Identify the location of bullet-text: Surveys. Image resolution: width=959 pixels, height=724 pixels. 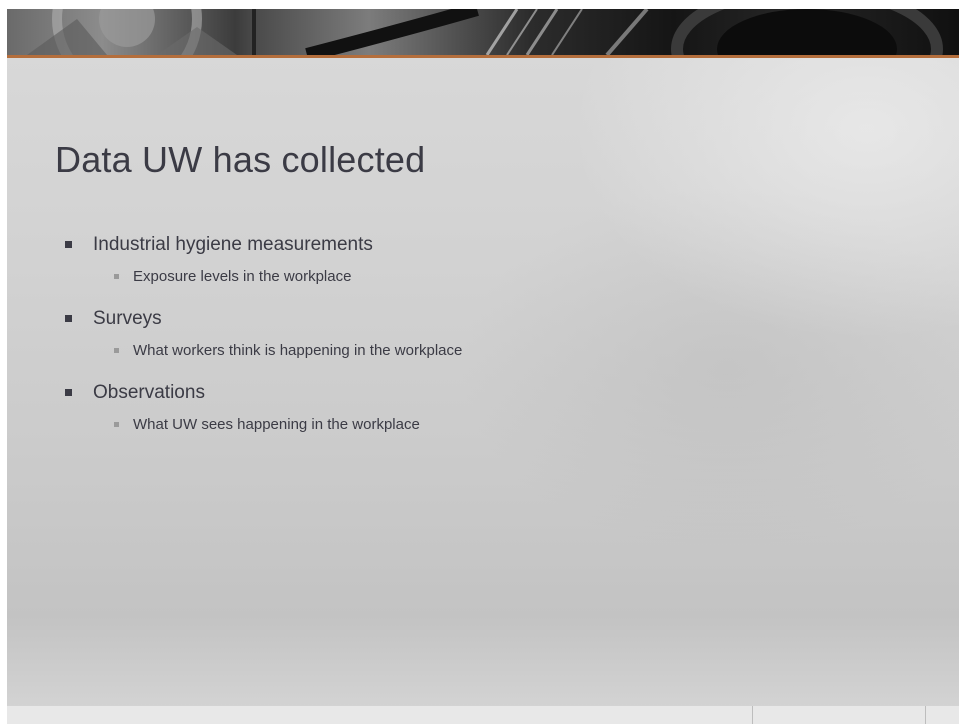
(127, 318).